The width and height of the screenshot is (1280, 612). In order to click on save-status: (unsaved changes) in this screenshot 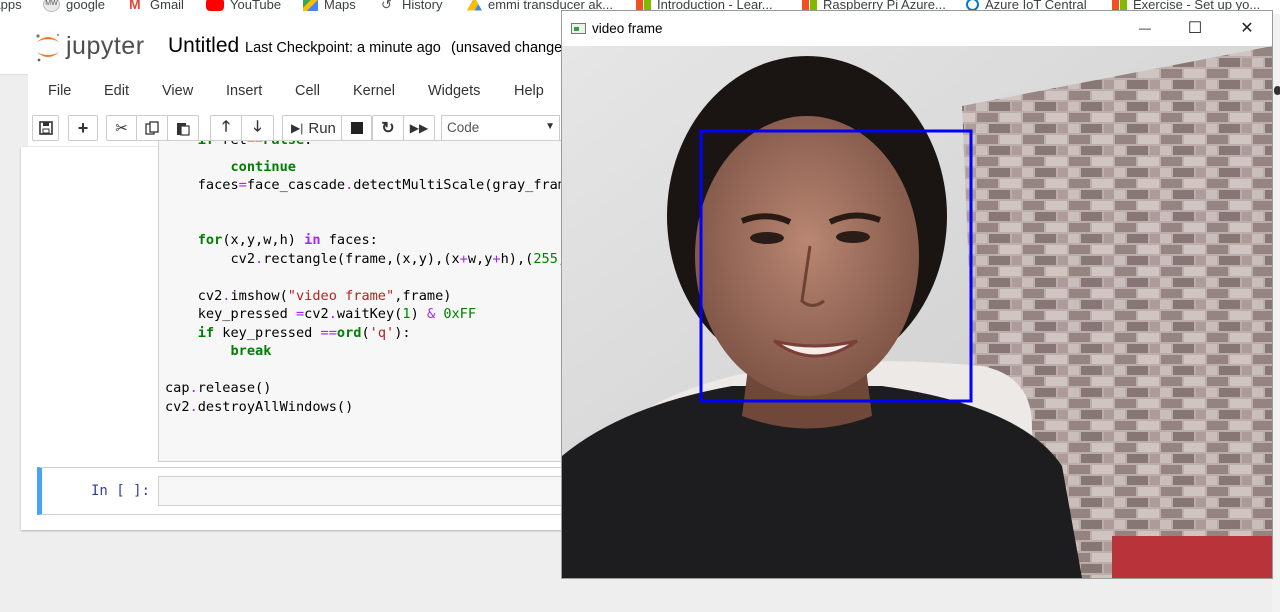, I will do `click(513, 48)`.